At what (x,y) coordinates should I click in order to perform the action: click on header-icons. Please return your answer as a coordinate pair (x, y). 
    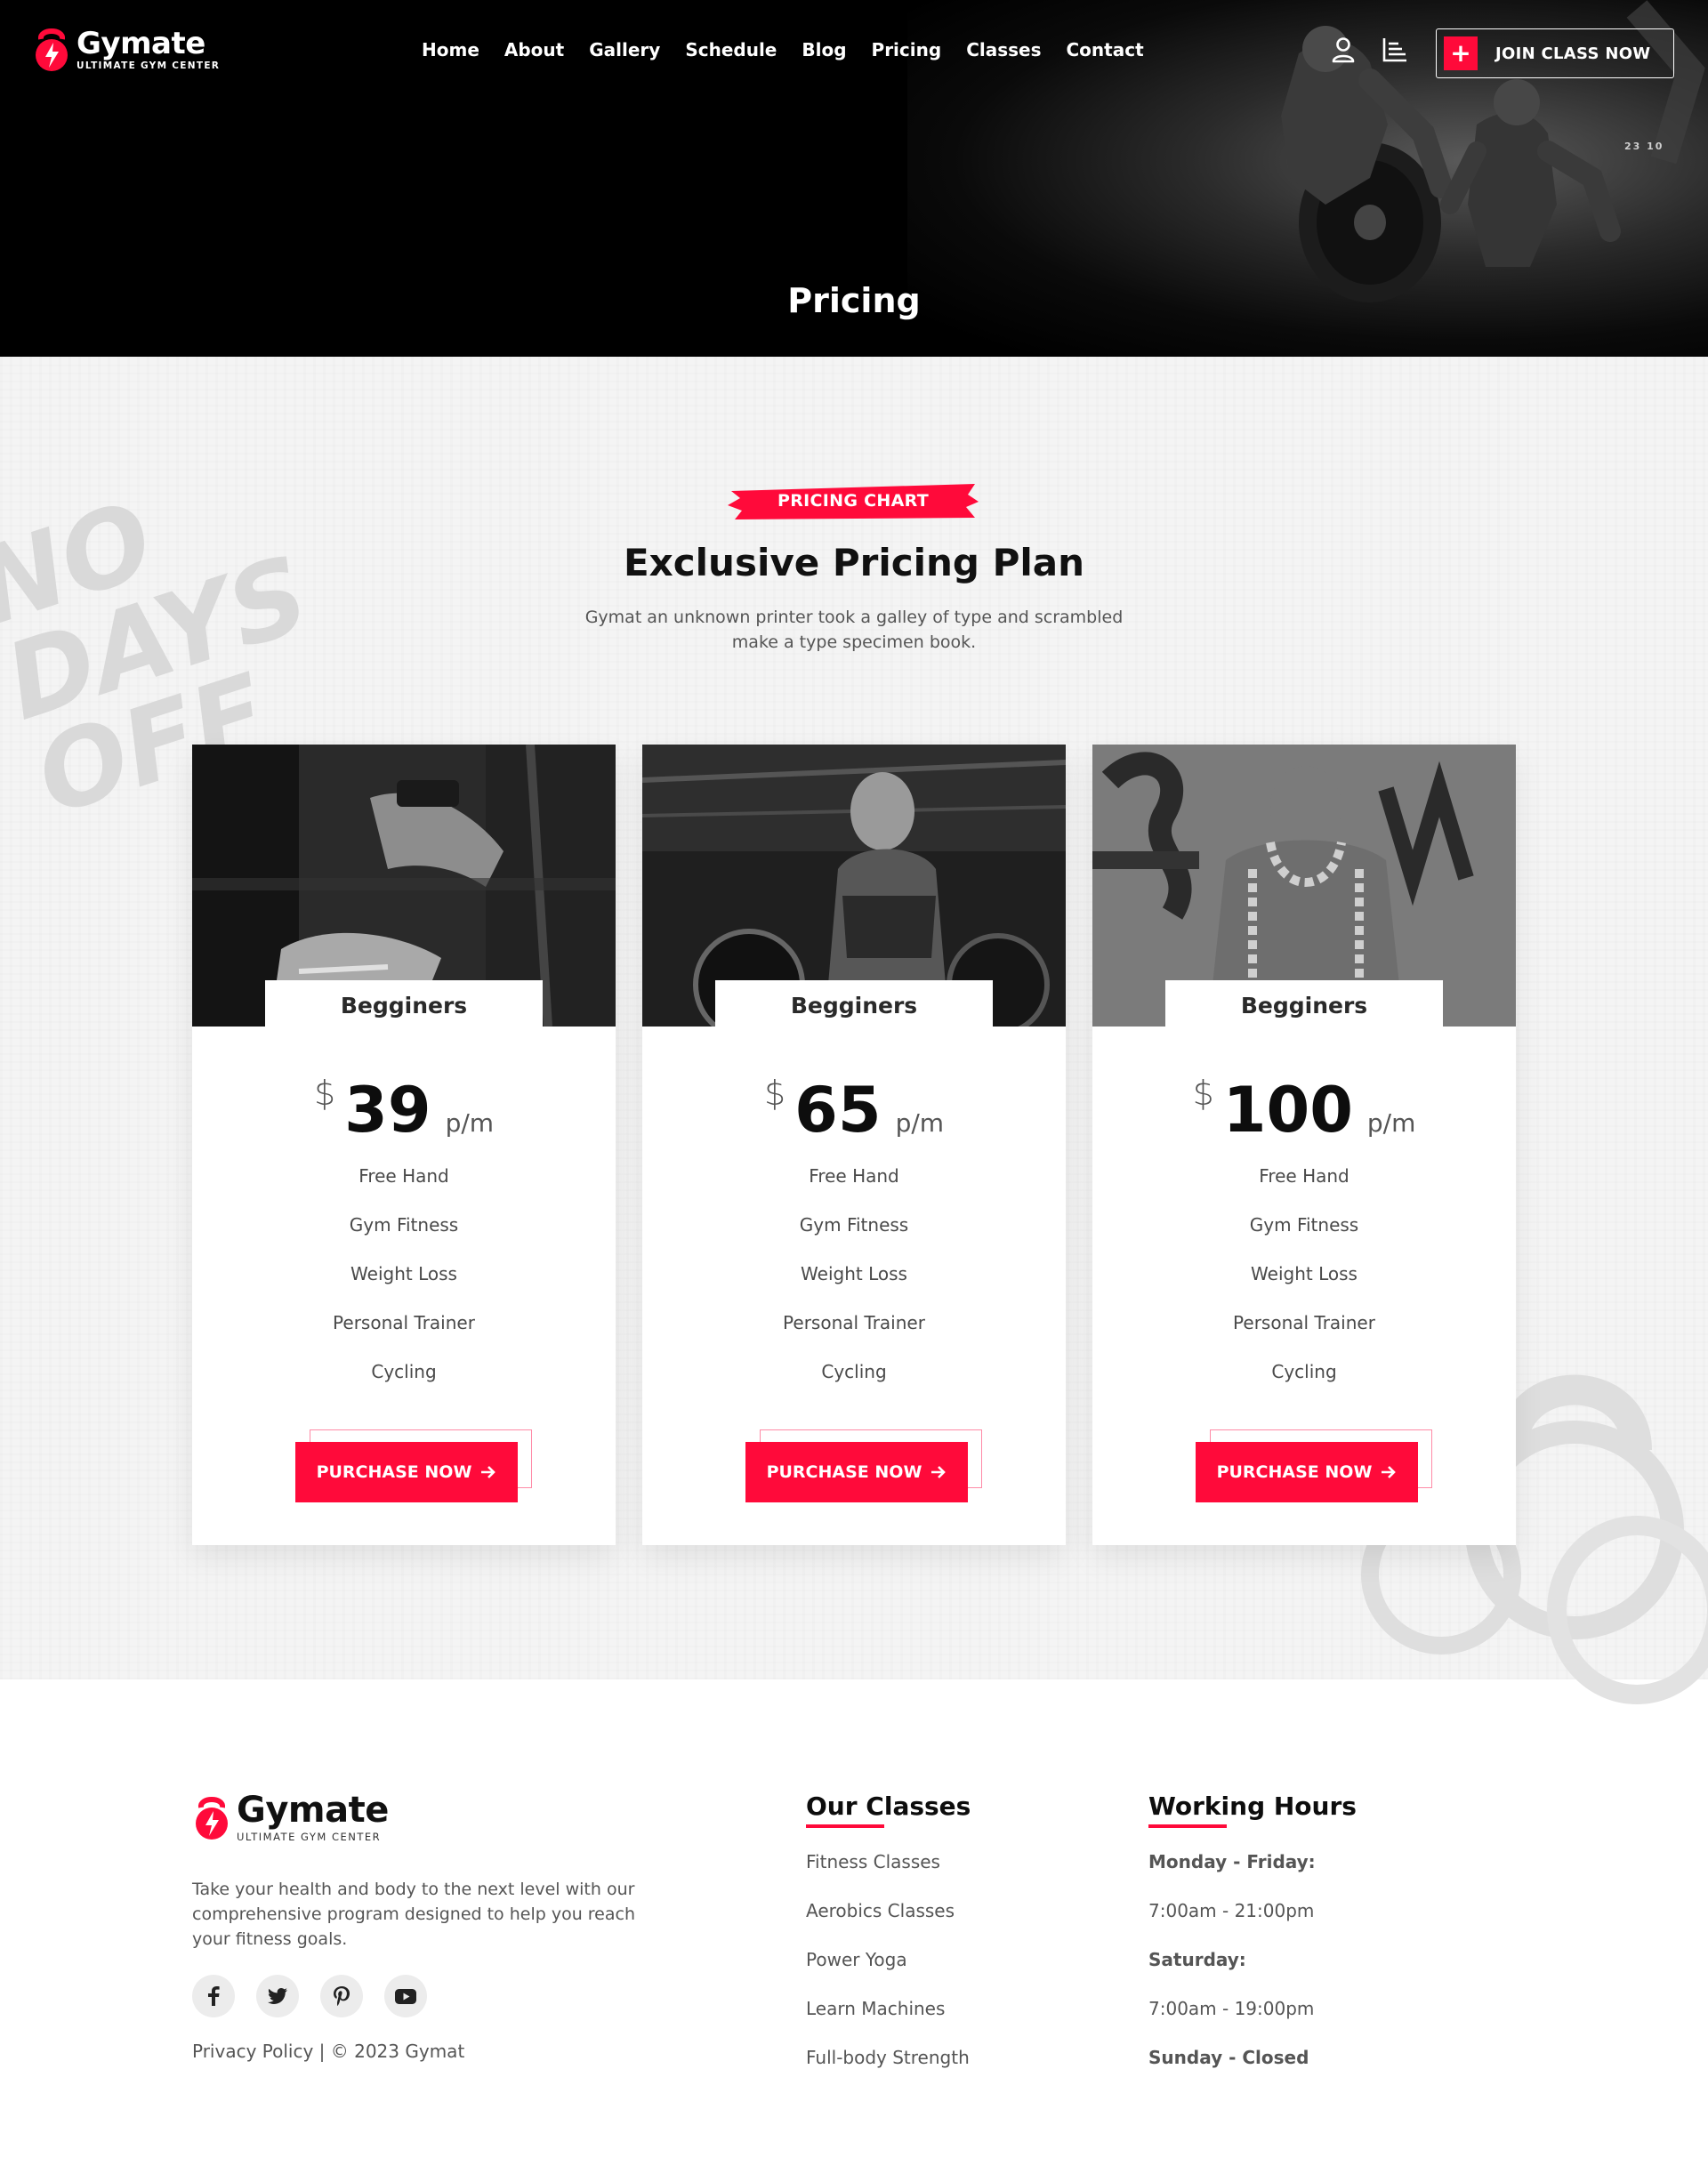
    Looking at the image, I should click on (1369, 50).